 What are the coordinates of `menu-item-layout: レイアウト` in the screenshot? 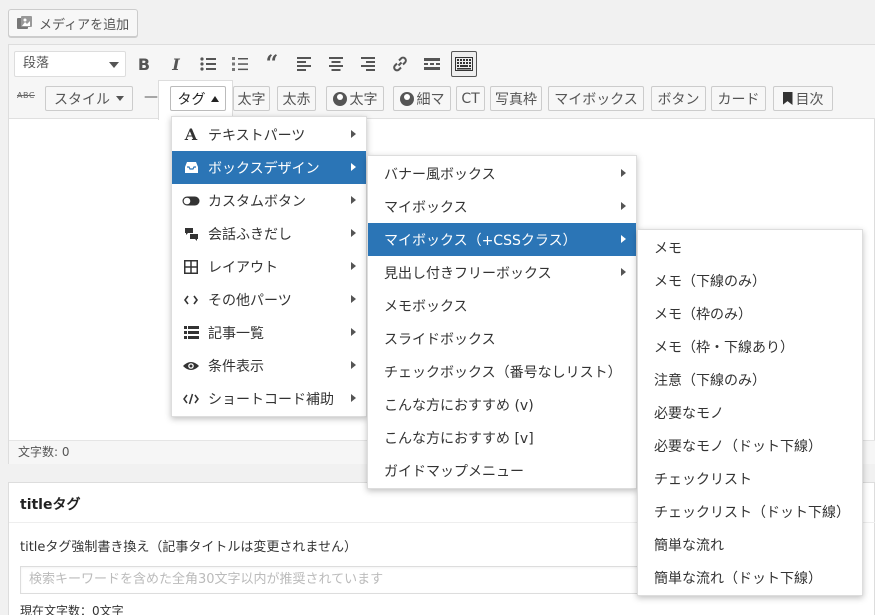 It's located at (269, 266).